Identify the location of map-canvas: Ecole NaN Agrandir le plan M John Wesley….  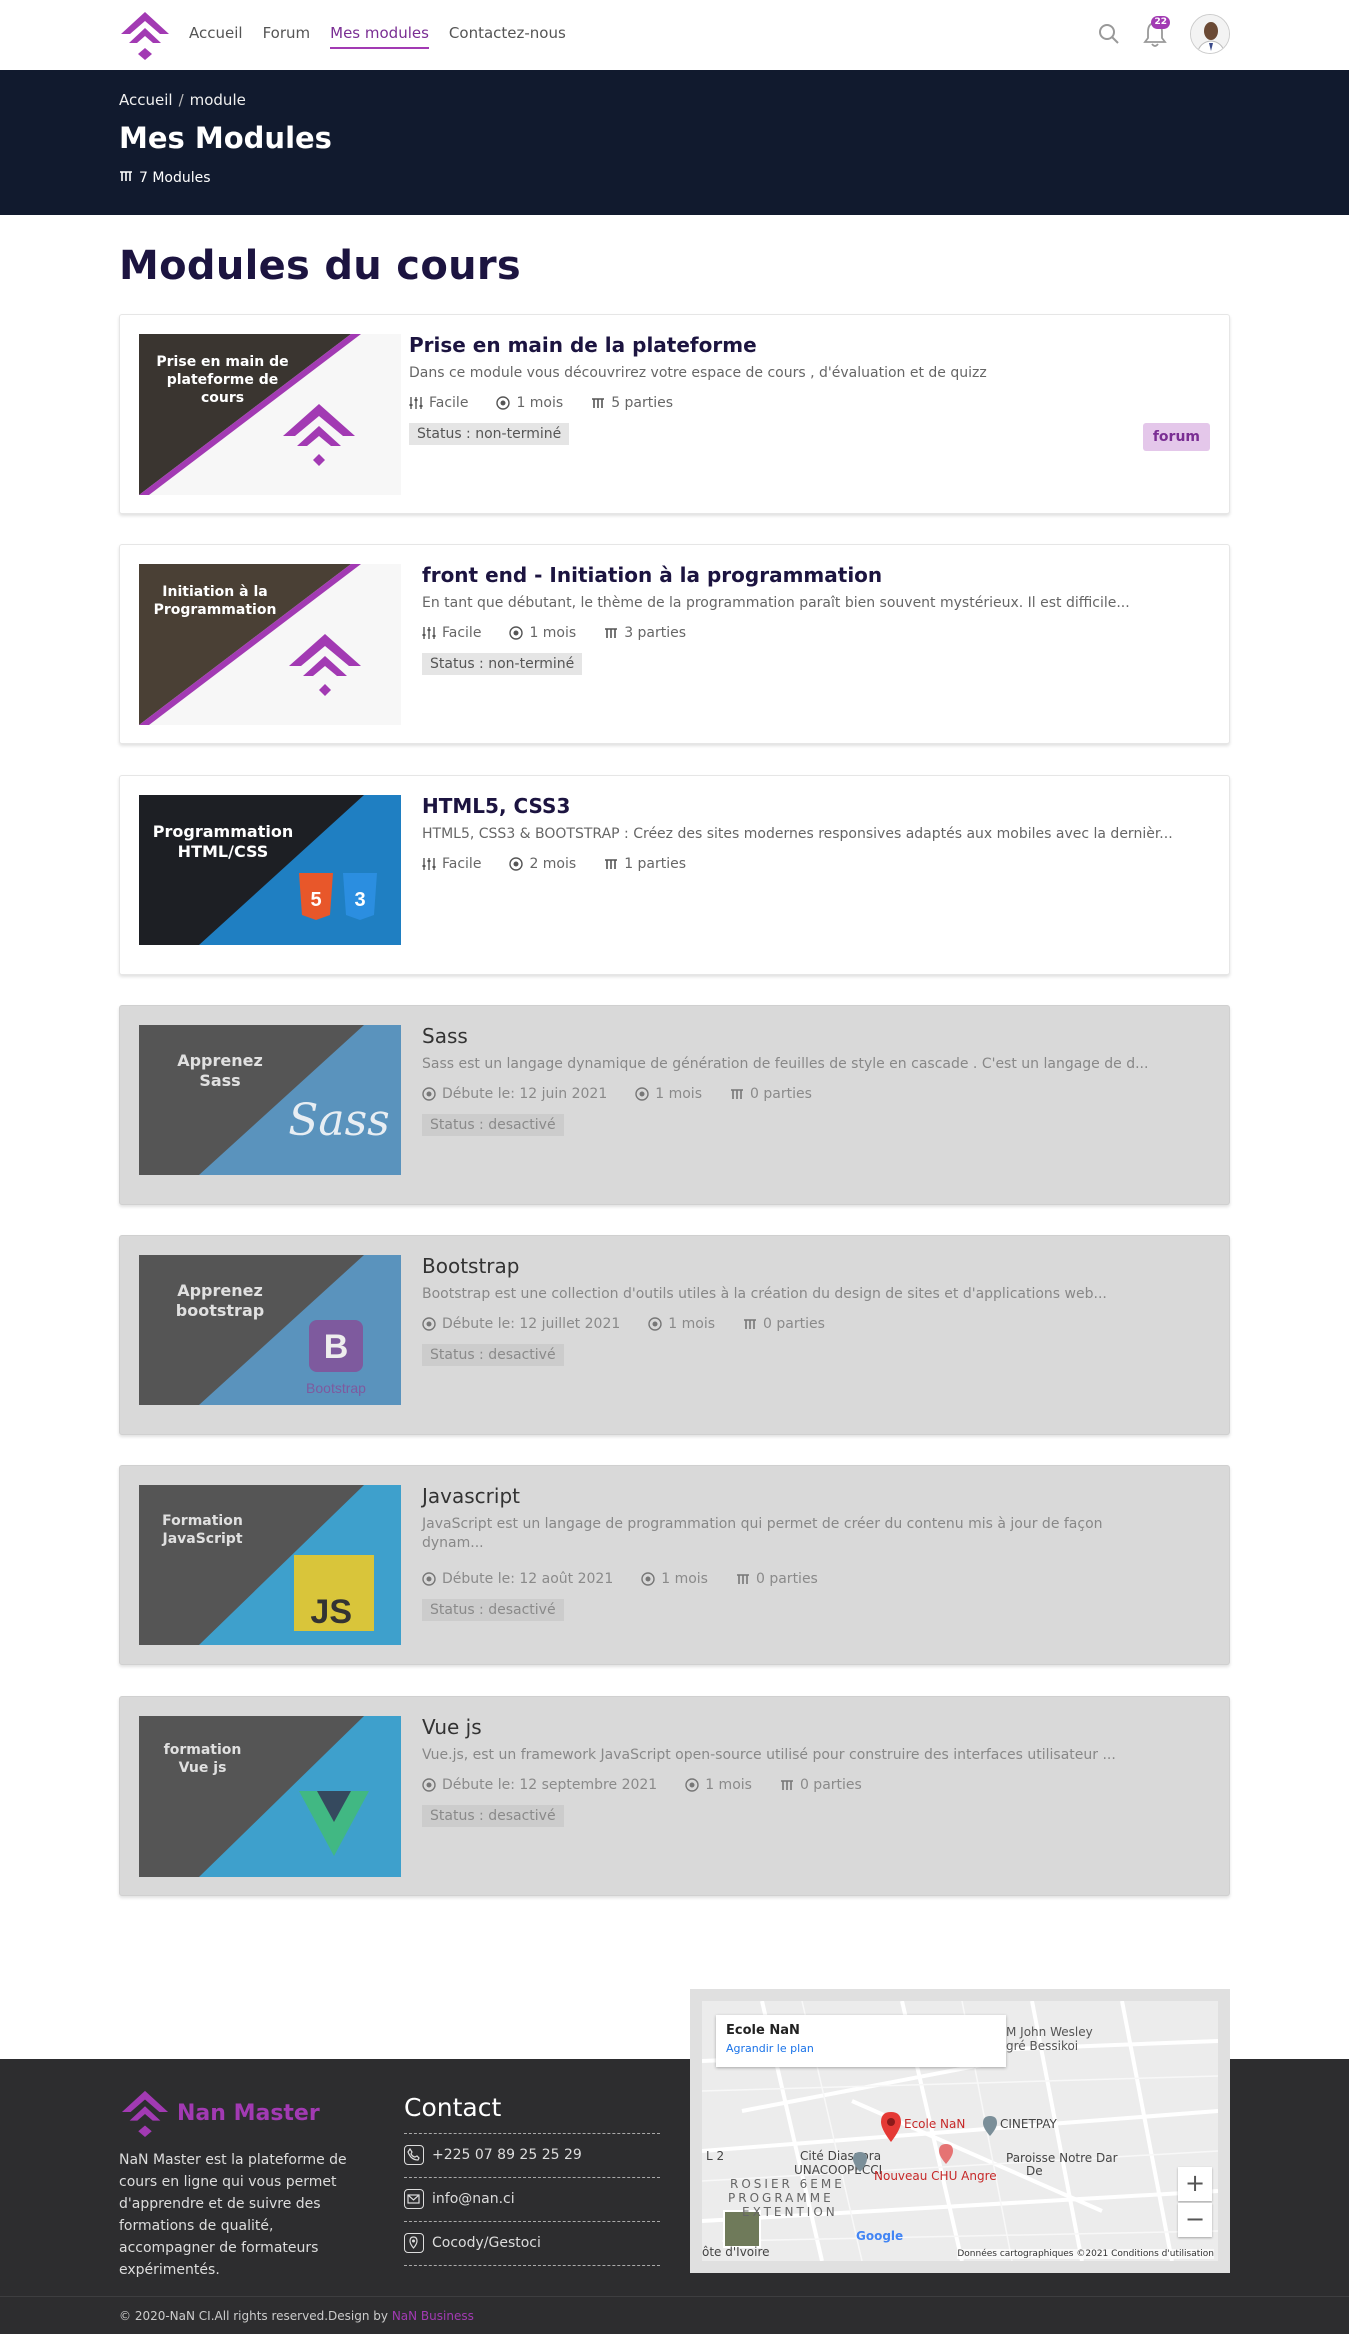
(960, 2131).